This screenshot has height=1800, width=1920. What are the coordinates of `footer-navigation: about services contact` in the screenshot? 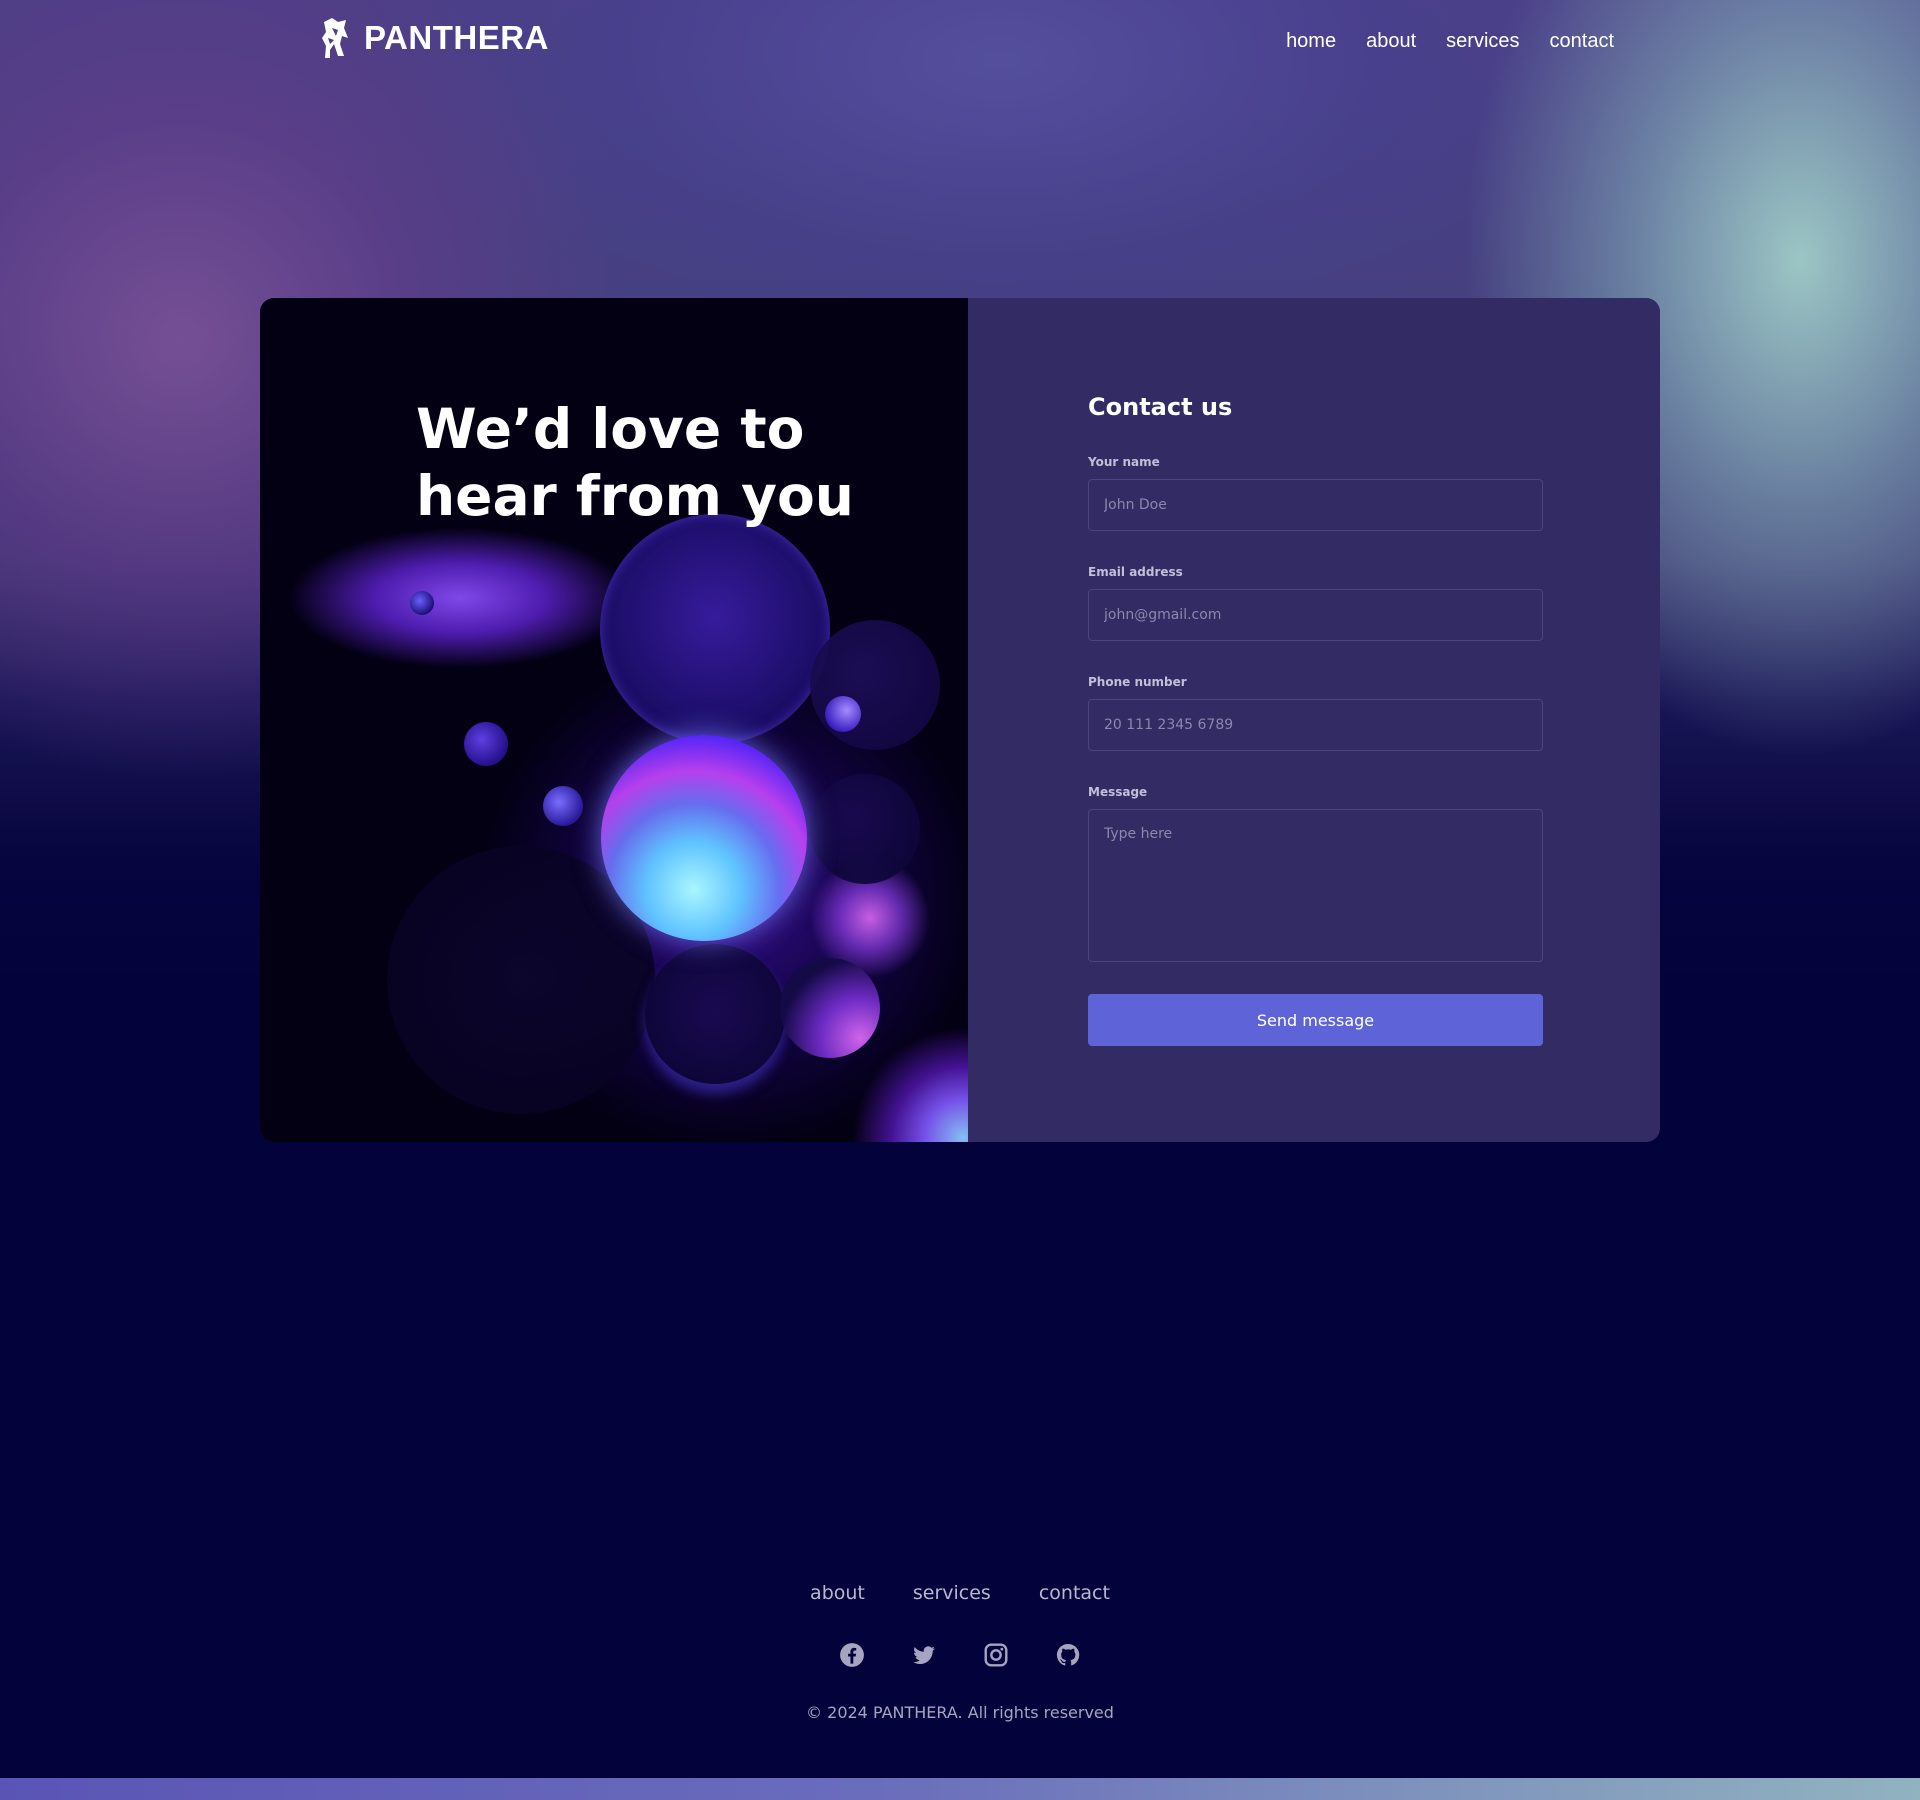 It's located at (960, 1593).